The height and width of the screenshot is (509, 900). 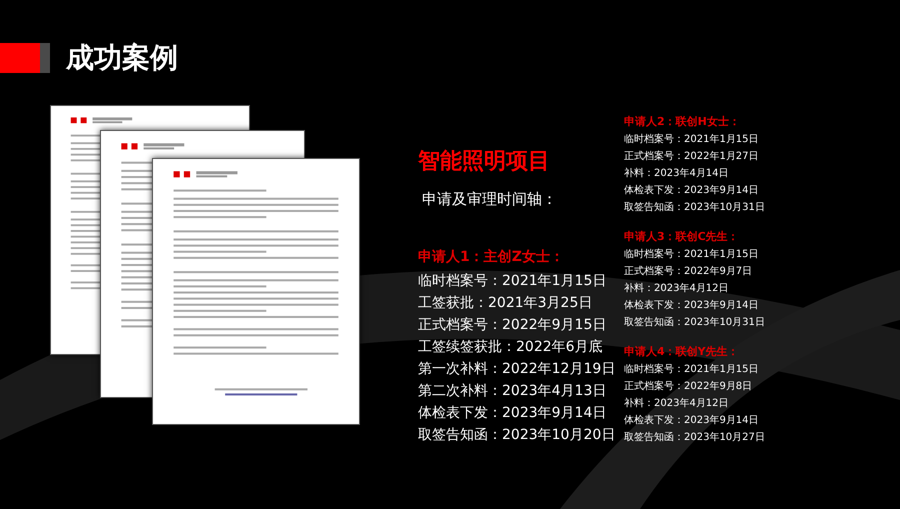 What do you see at coordinates (511, 347) in the screenshot?
I see `timeline-entry: 工签续签获批：2022年6月底` at bounding box center [511, 347].